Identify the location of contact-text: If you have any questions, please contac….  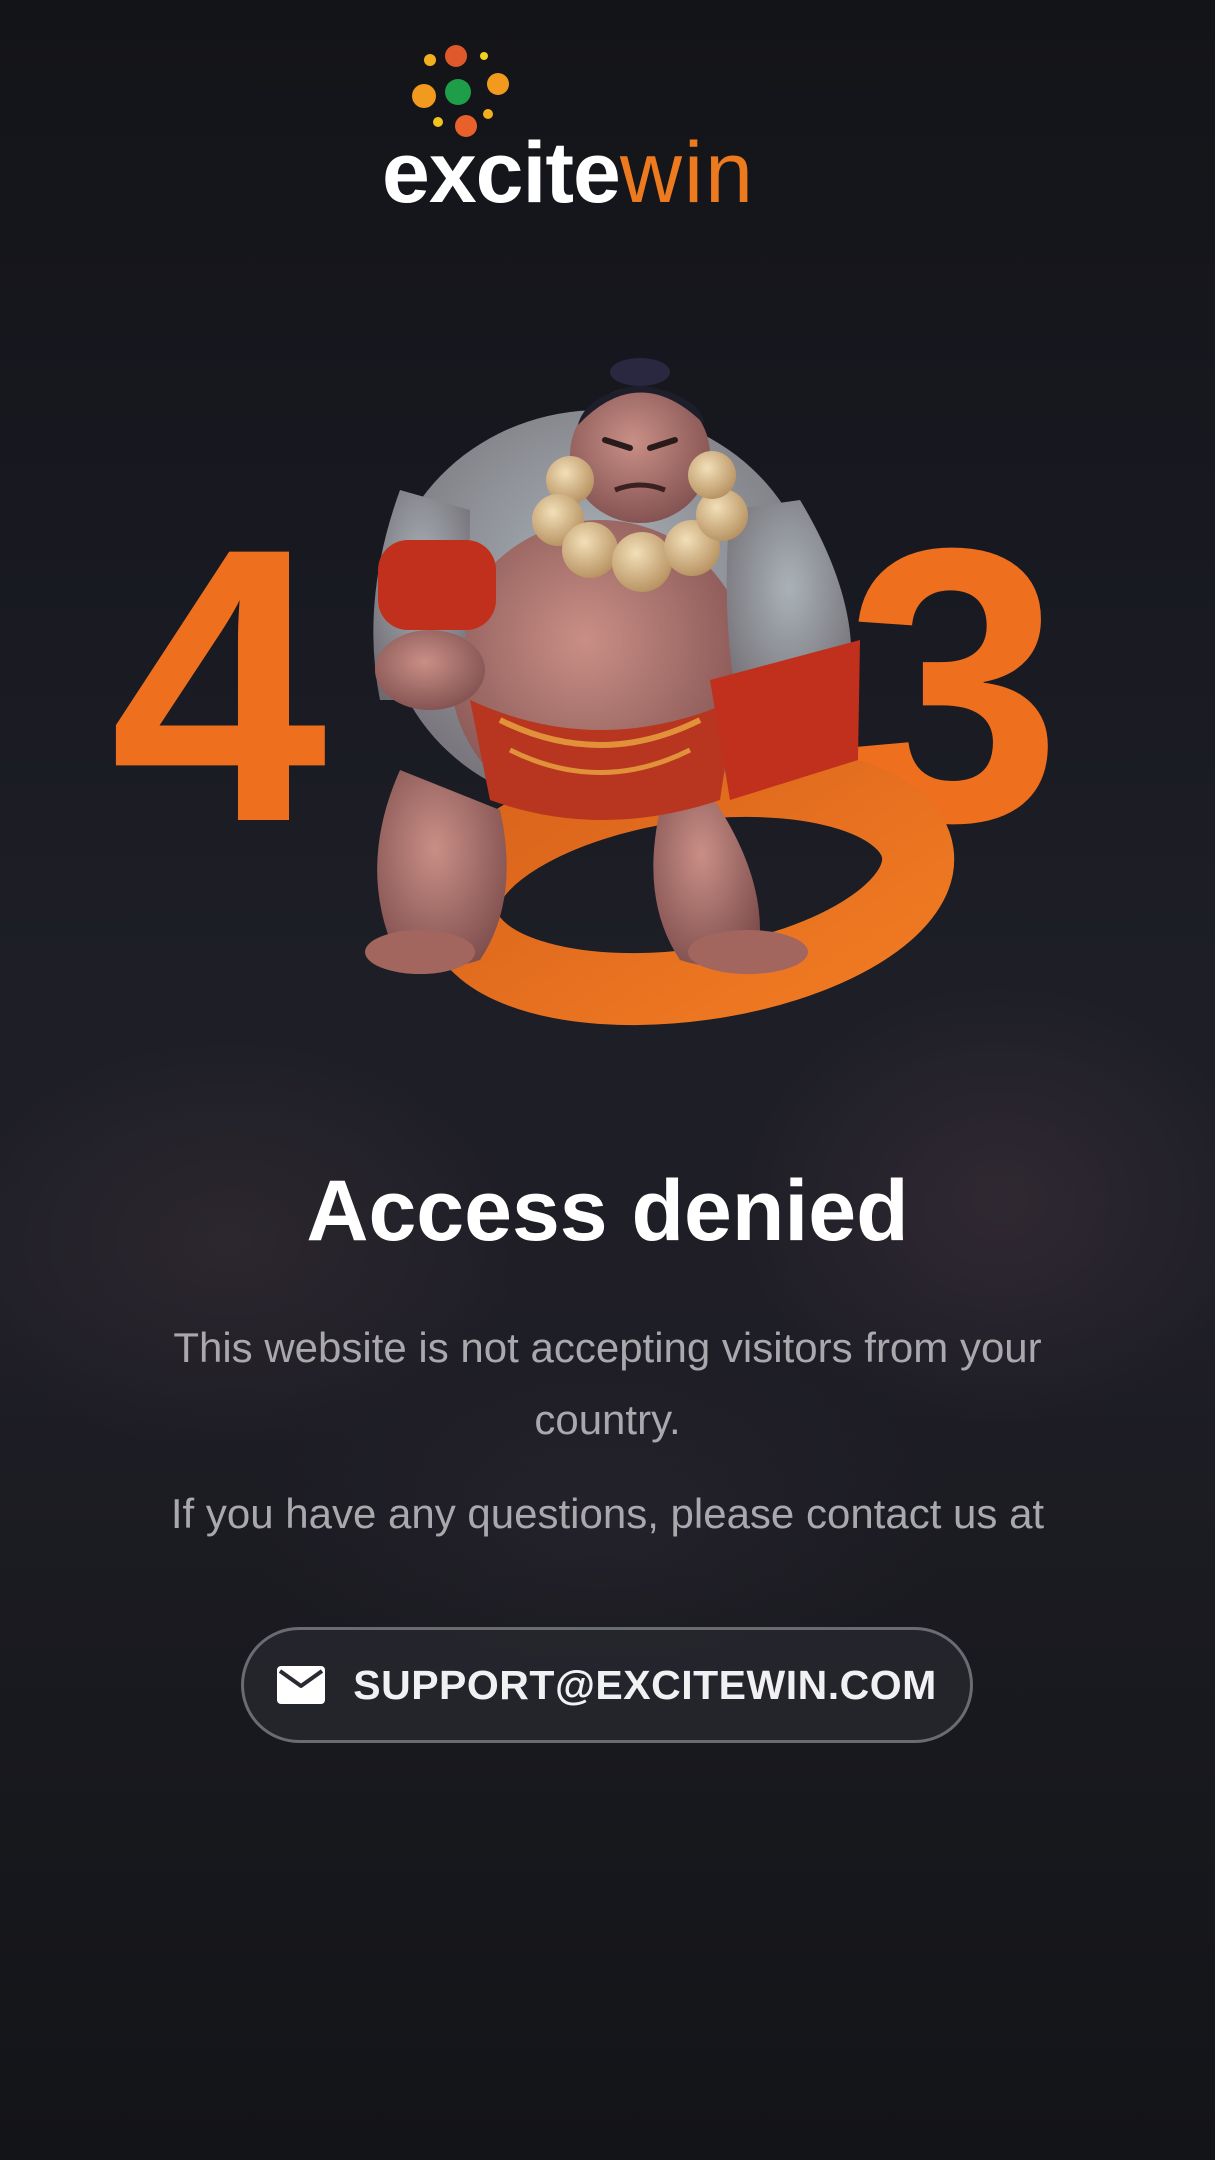
(607, 1513).